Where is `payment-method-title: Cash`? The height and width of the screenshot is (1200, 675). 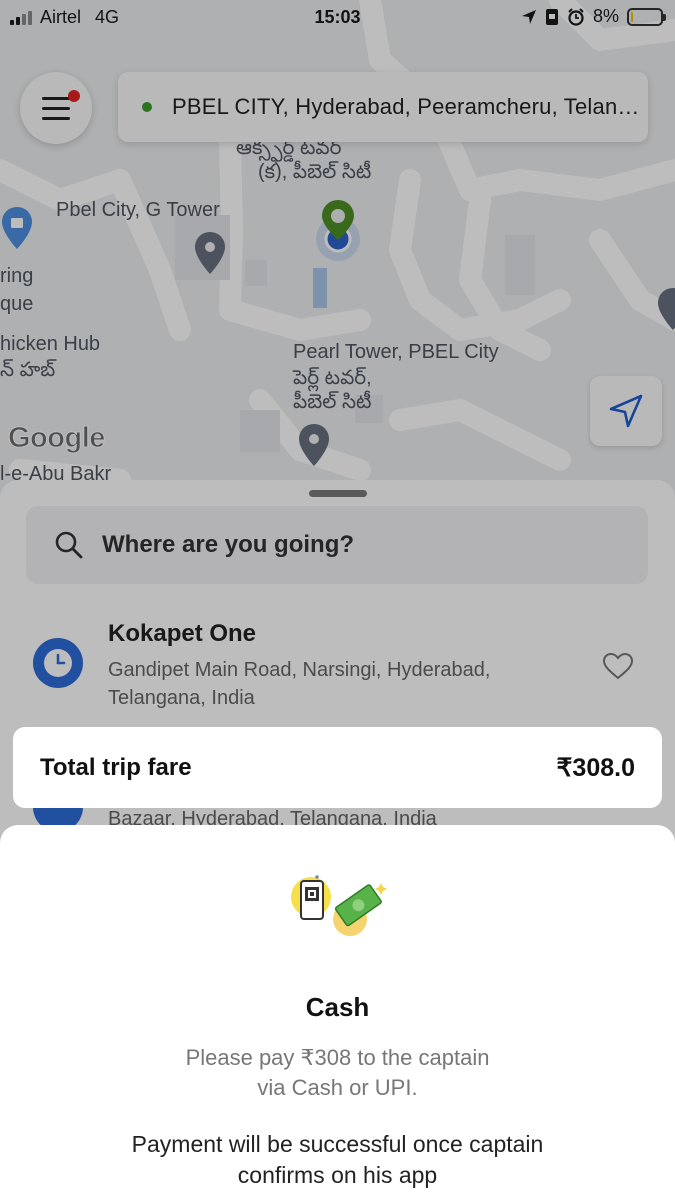 payment-method-title: Cash is located at coordinates (337, 1007).